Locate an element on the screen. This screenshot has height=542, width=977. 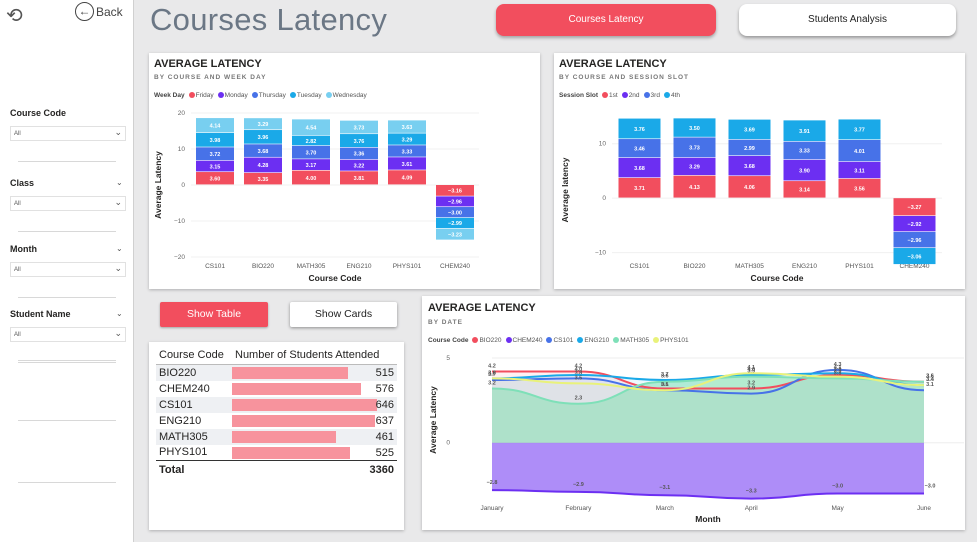
bar-data-label: 3.14 is located at coordinates (805, 191).